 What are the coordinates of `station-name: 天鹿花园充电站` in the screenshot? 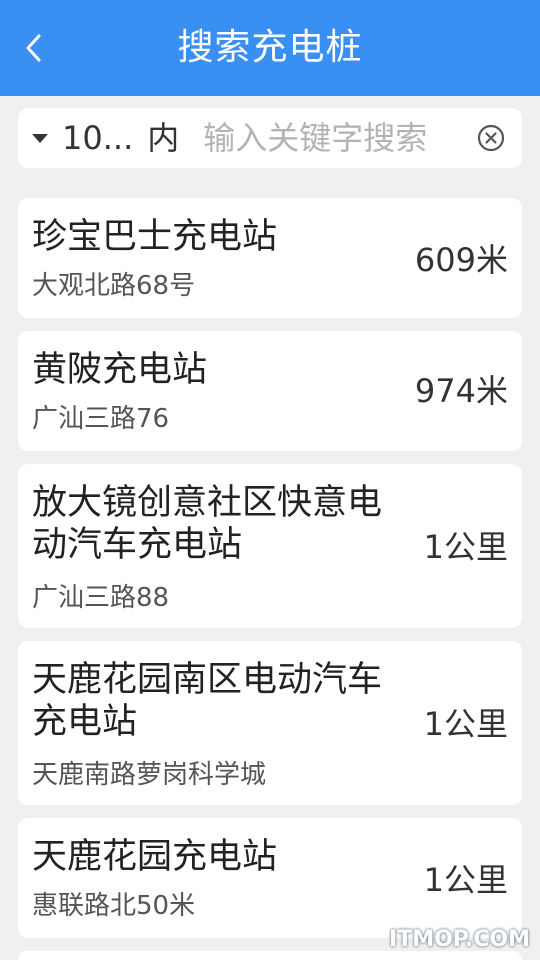 It's located at (155, 857).